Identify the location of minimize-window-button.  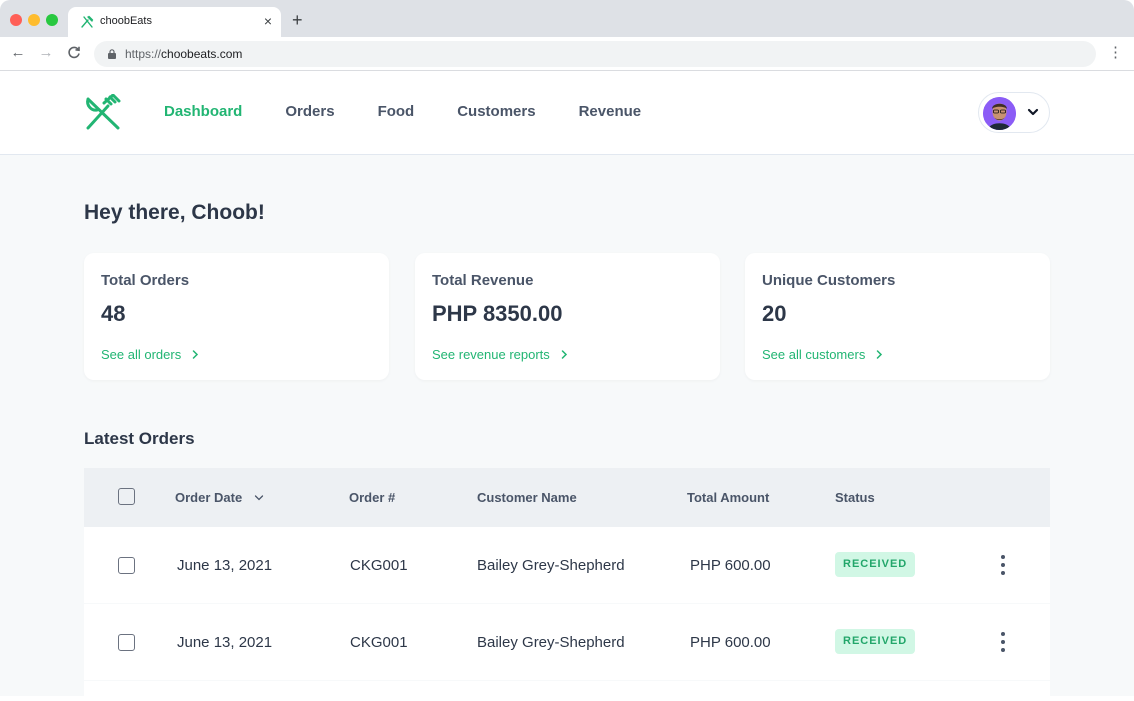
(34, 20).